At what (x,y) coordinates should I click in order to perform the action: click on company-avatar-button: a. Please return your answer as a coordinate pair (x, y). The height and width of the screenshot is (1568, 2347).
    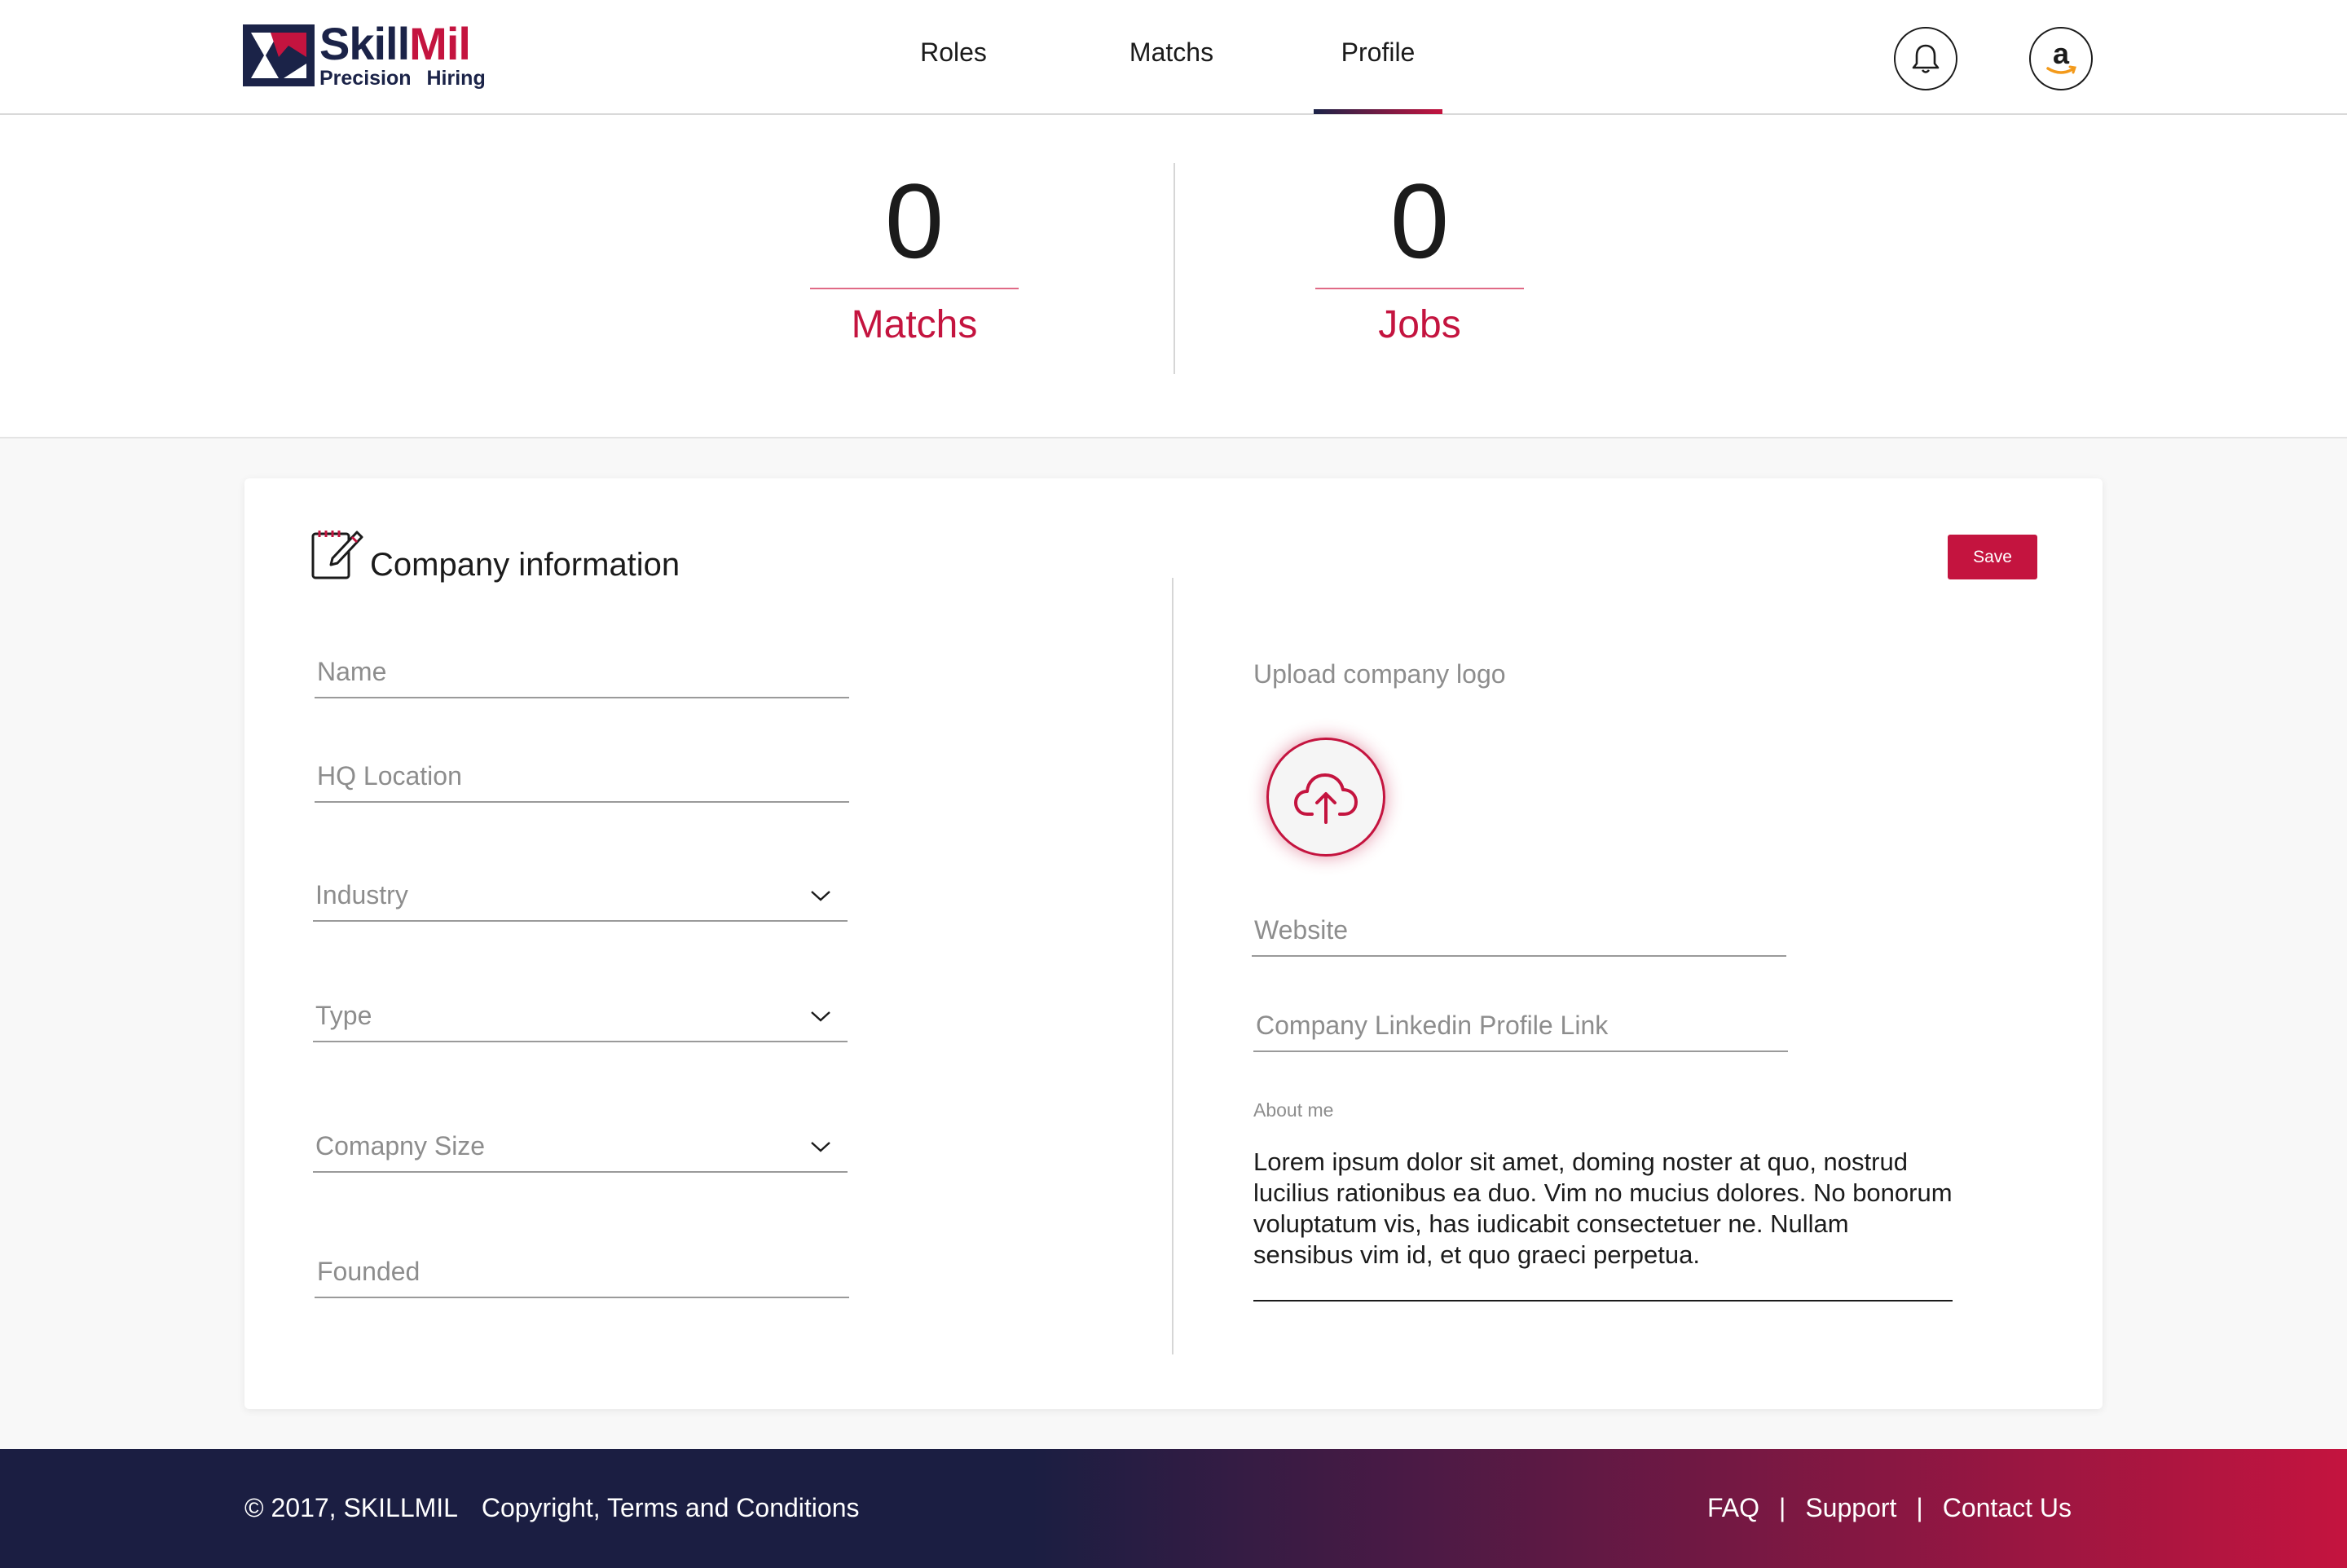
    Looking at the image, I should click on (2061, 58).